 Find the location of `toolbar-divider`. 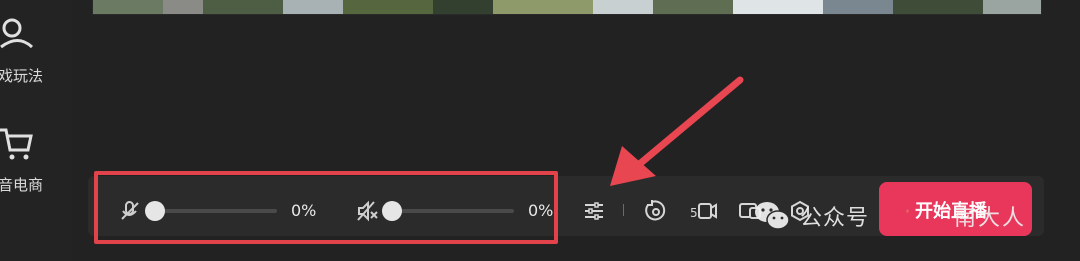

toolbar-divider is located at coordinates (623, 210).